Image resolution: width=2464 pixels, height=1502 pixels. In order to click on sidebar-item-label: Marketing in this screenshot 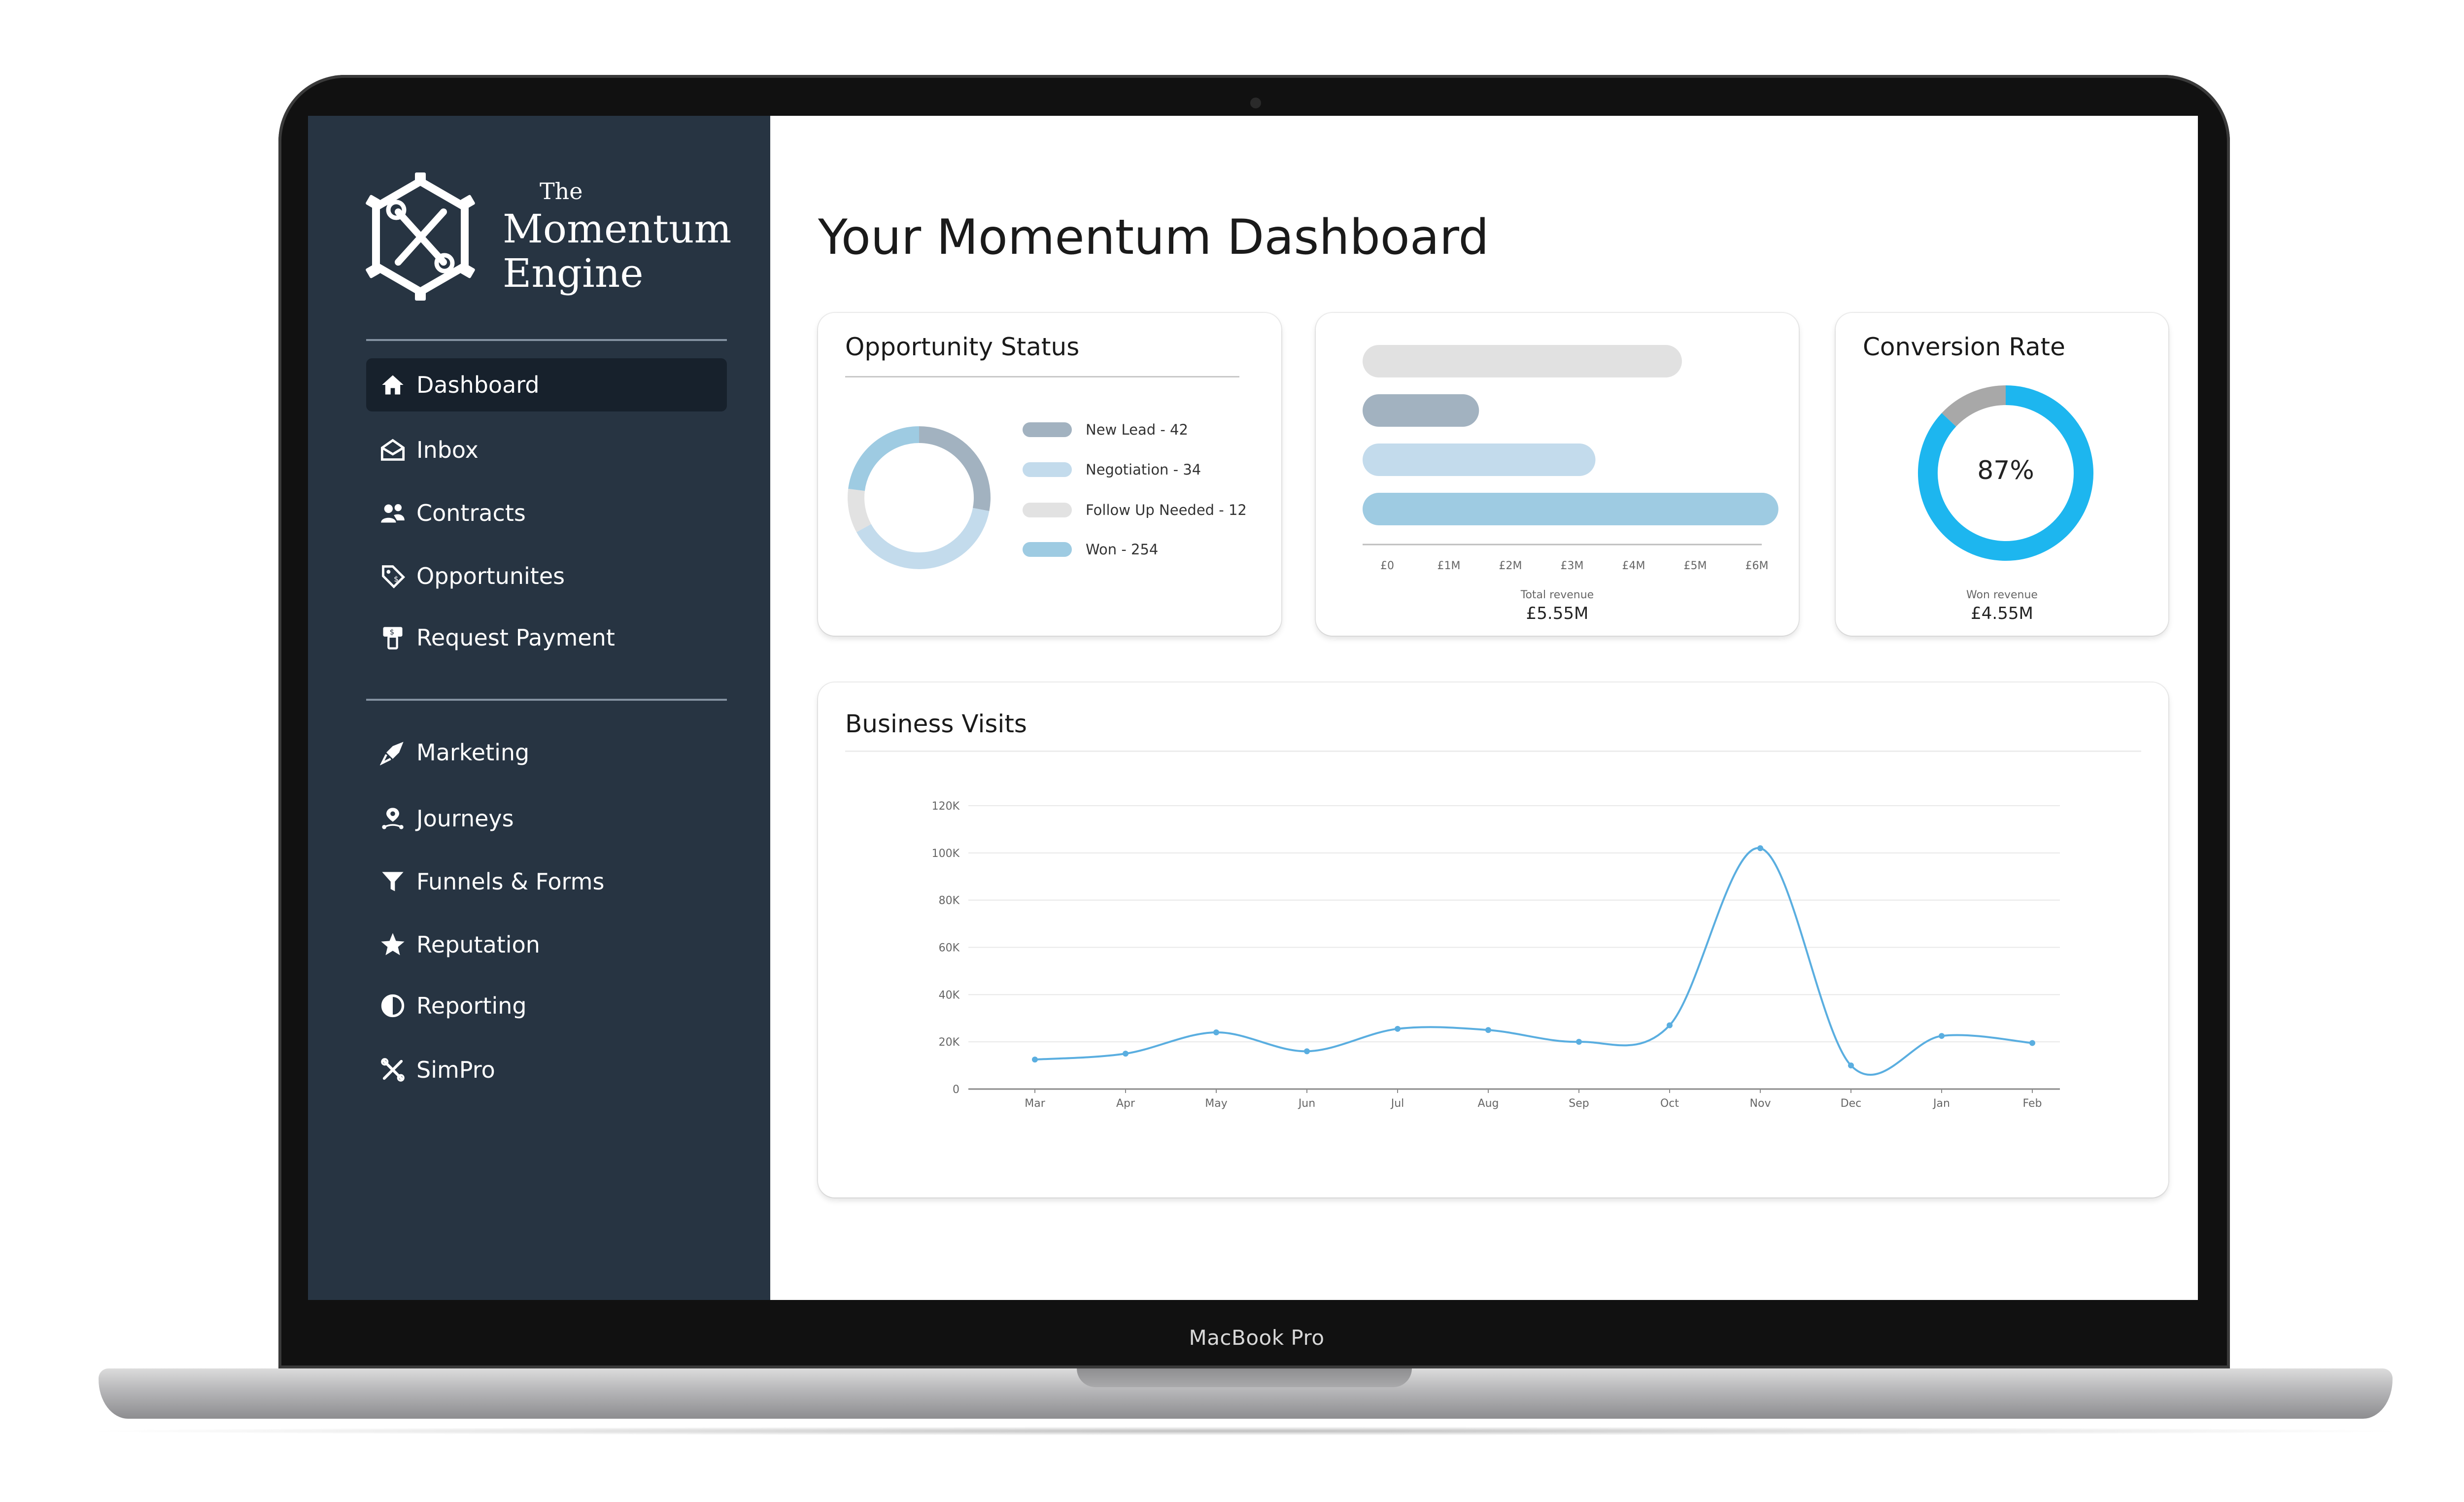, I will do `click(473, 752)`.